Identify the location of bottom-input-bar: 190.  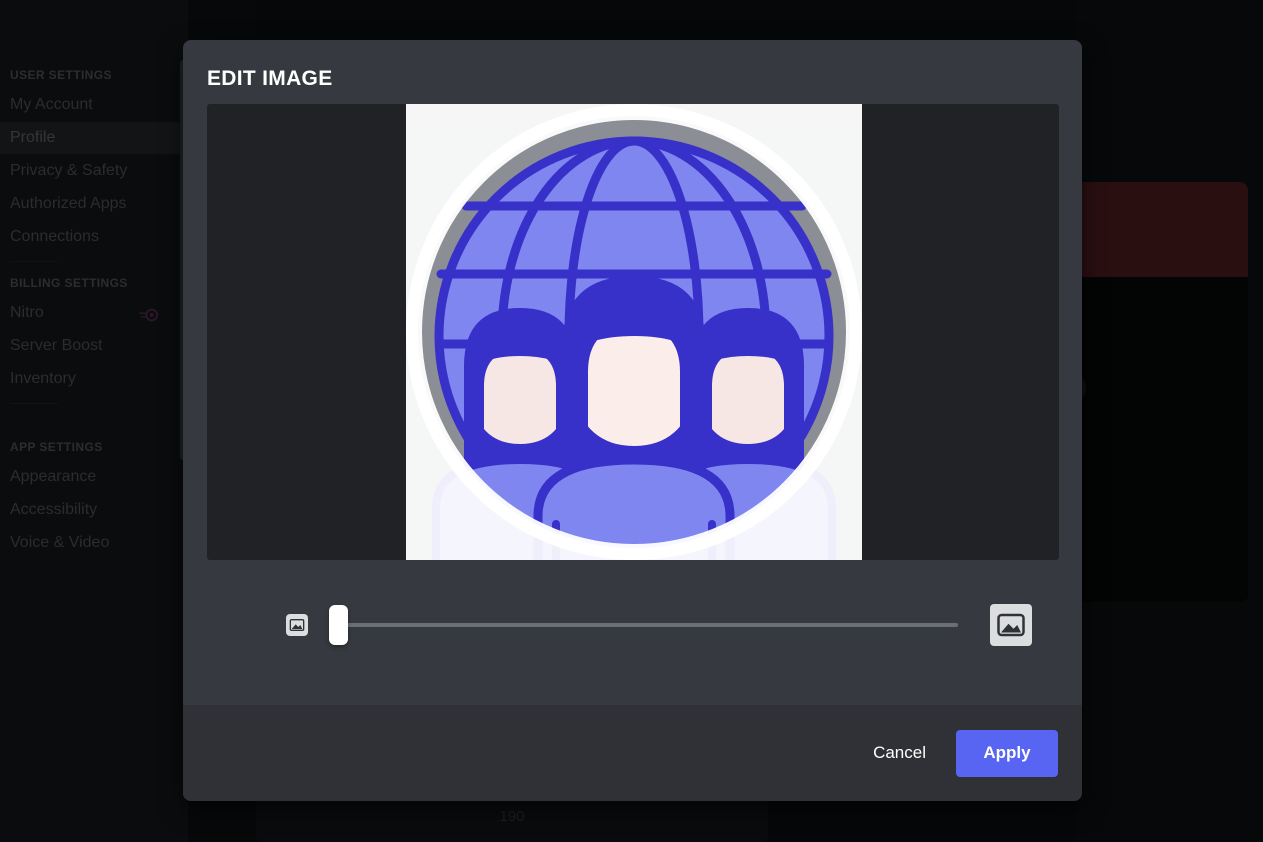
(512, 821).